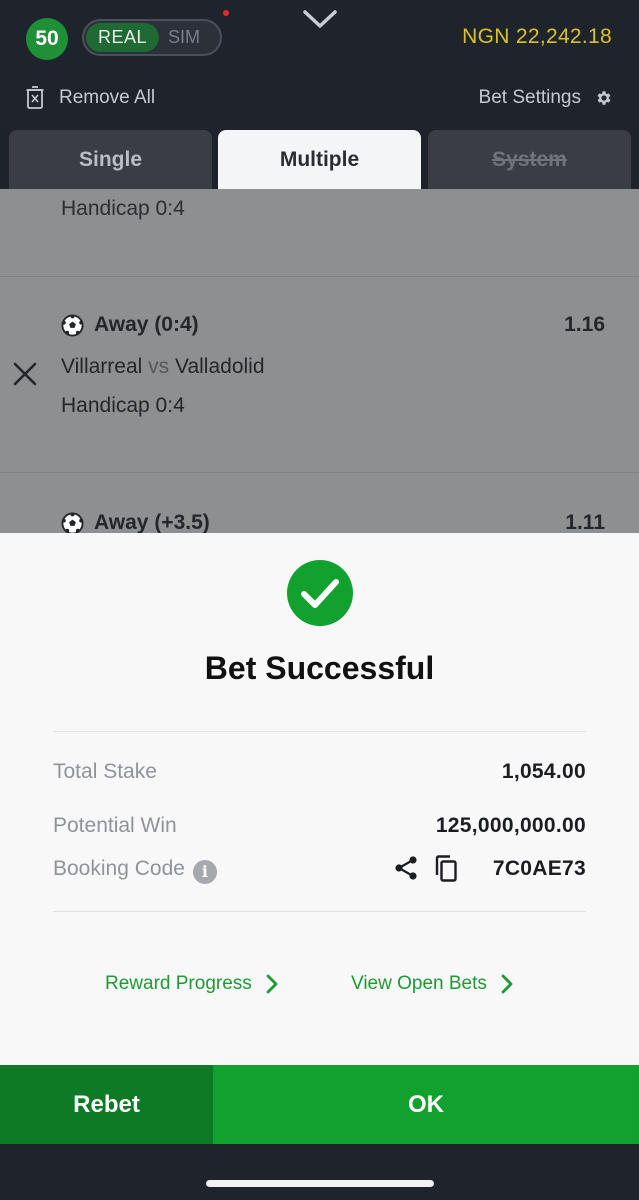 The height and width of the screenshot is (1200, 639). I want to click on home-indicator, so click(320, 1183).